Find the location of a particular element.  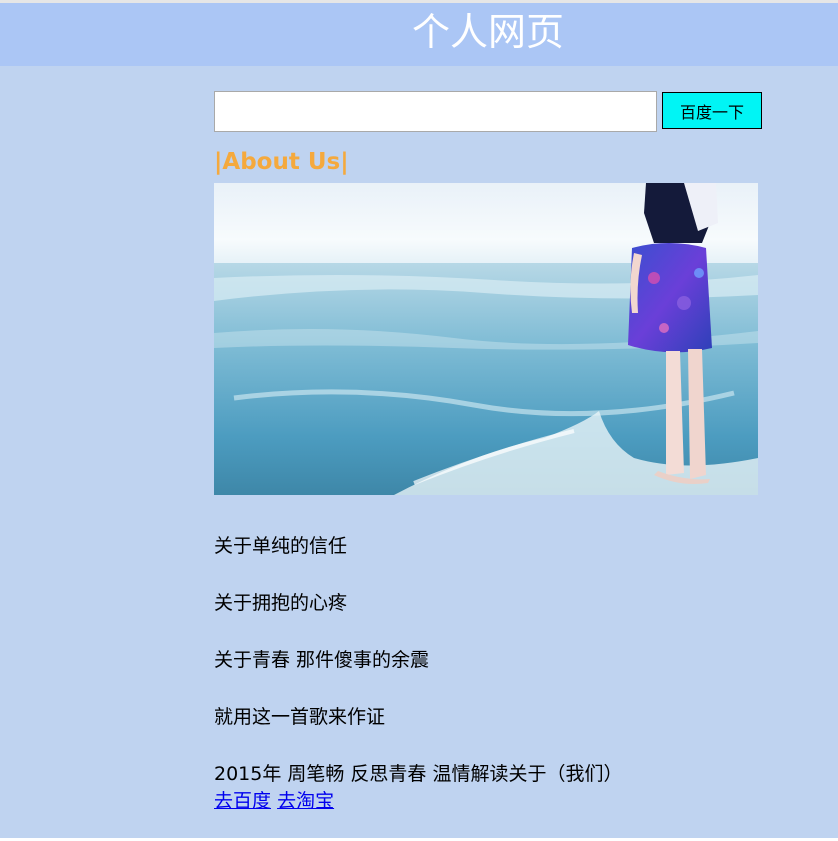

search-input is located at coordinates (435, 111).